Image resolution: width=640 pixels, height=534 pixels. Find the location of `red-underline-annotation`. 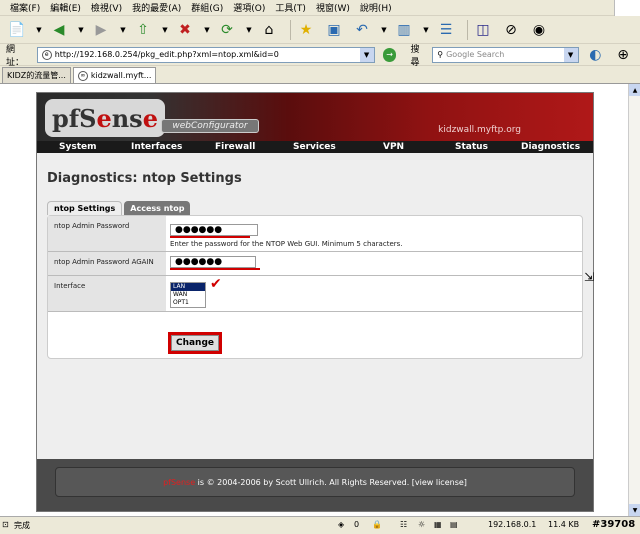

red-underline-annotation is located at coordinates (215, 269).